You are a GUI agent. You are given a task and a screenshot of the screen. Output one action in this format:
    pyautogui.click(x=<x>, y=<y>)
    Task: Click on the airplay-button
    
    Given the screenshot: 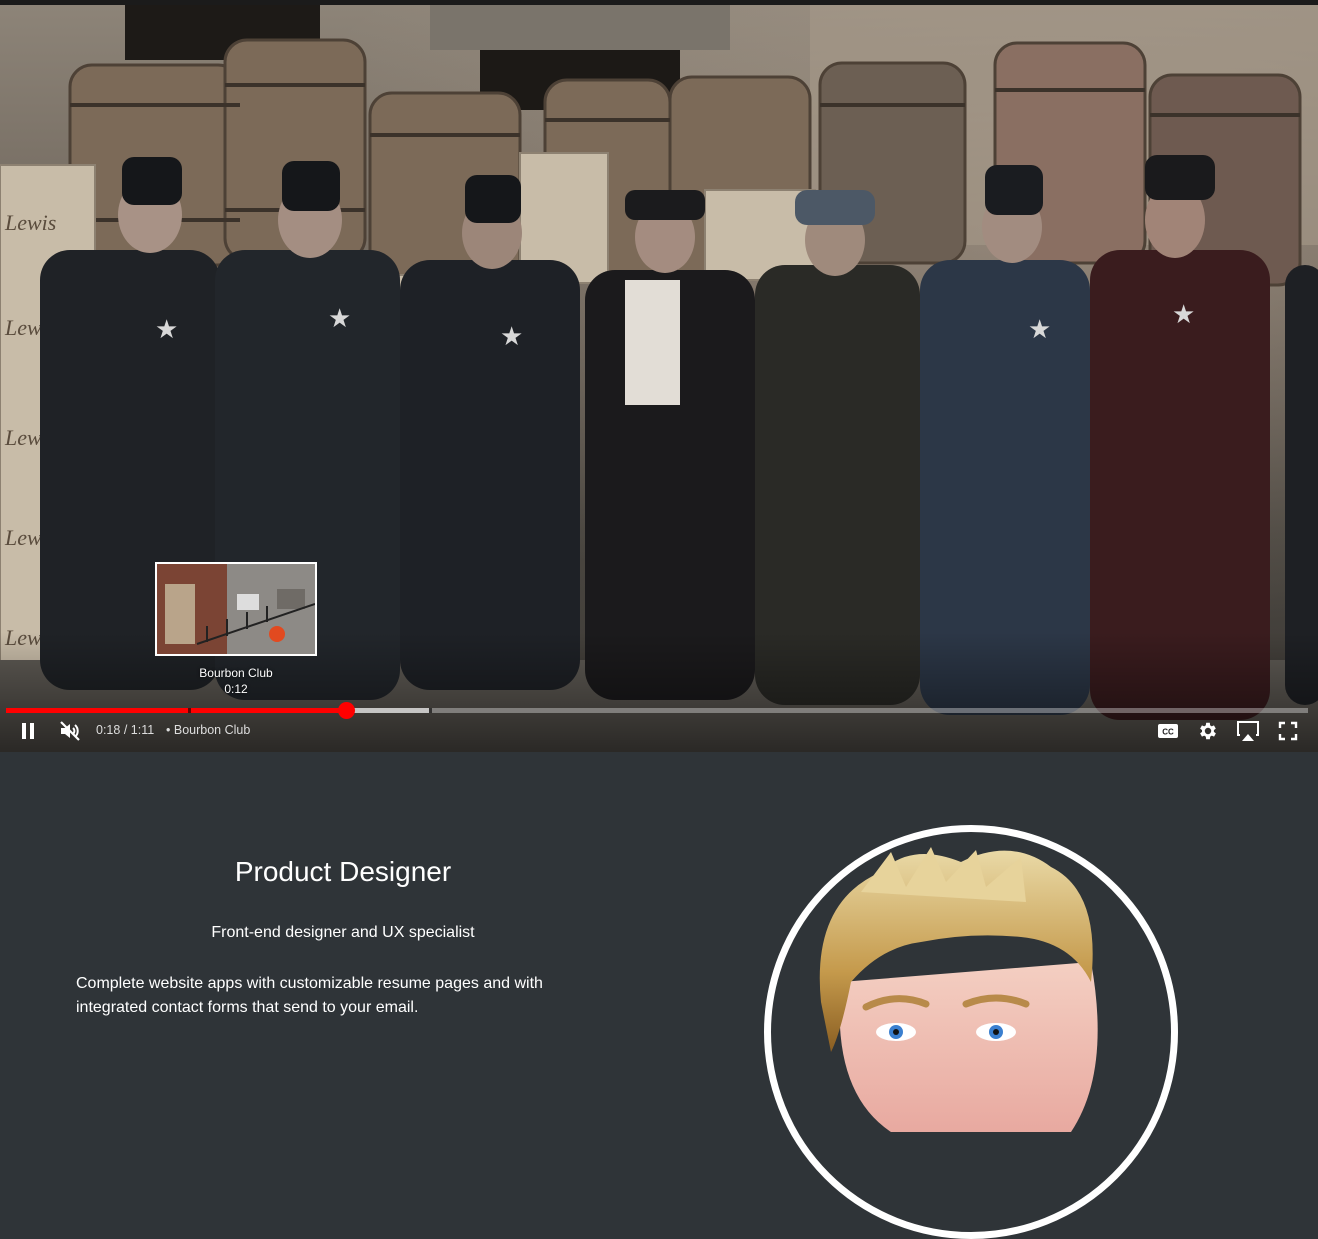 What is the action you would take?
    pyautogui.click(x=1248, y=731)
    